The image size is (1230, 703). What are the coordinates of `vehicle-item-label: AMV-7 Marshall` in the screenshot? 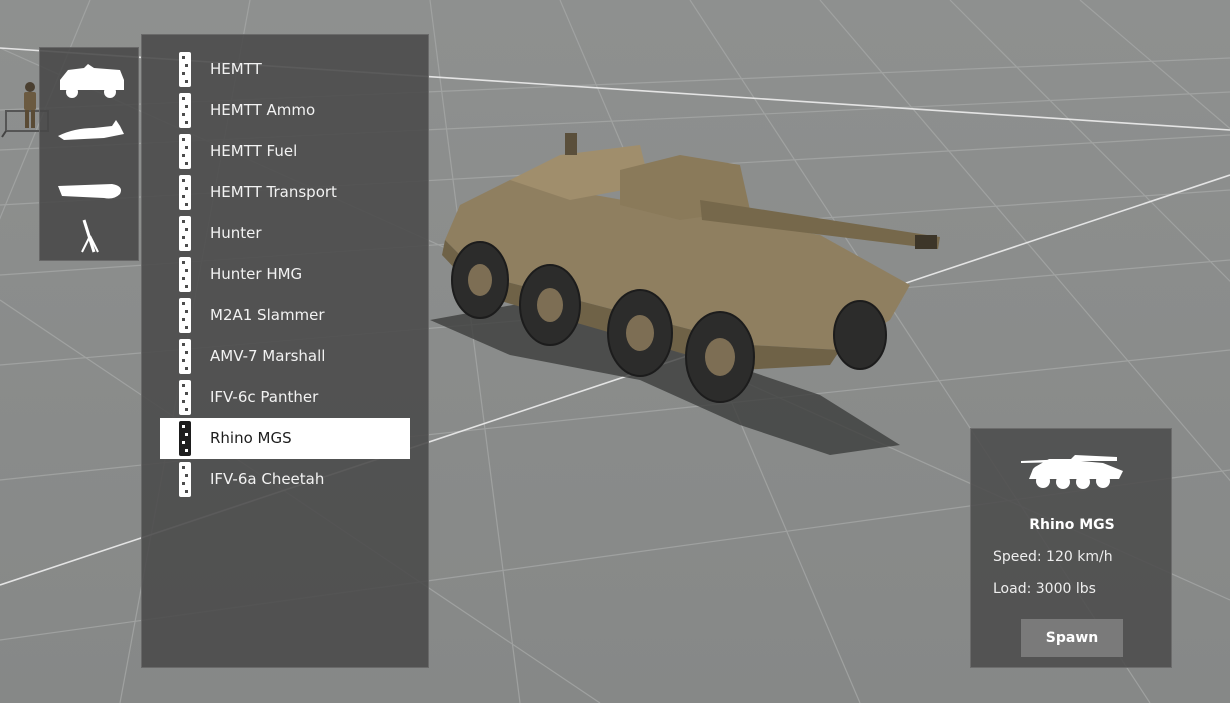 It's located at (268, 356).